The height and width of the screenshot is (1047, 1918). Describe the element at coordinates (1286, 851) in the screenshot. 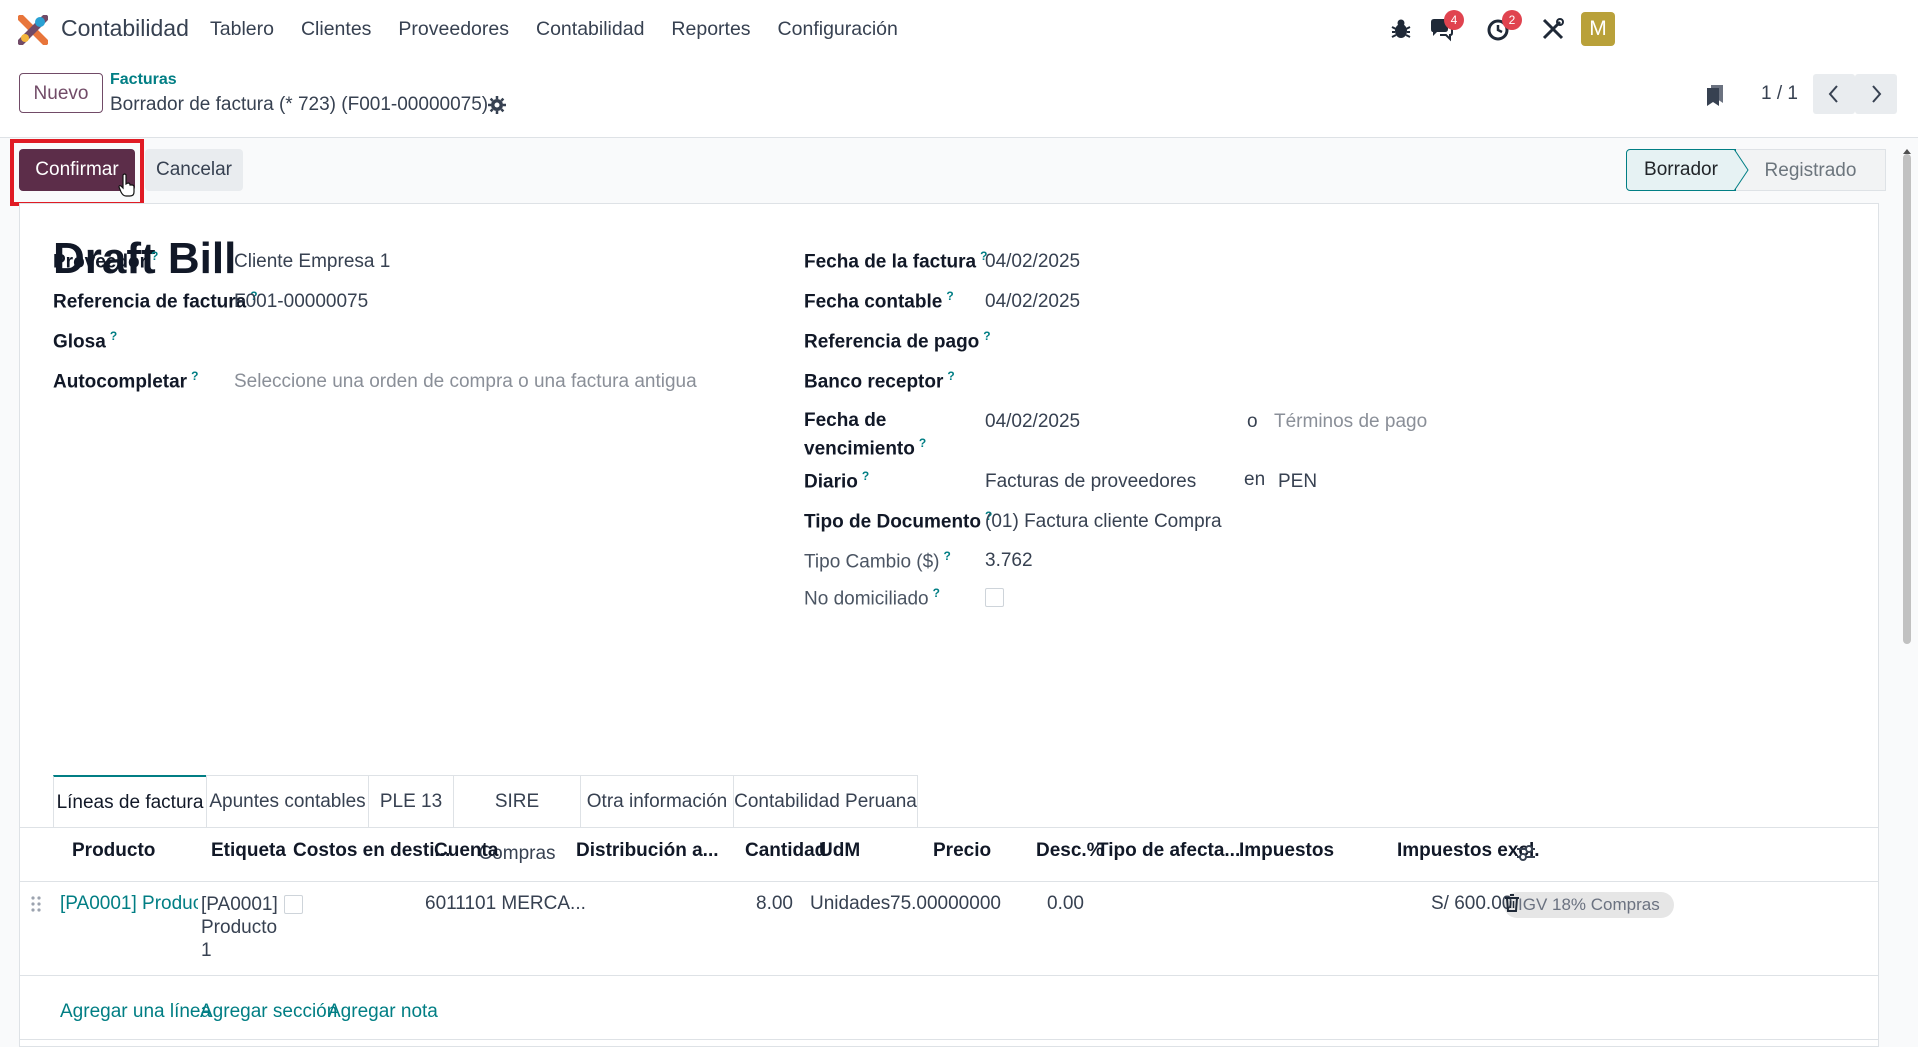

I see `column-impuestos: Impuestos` at that location.